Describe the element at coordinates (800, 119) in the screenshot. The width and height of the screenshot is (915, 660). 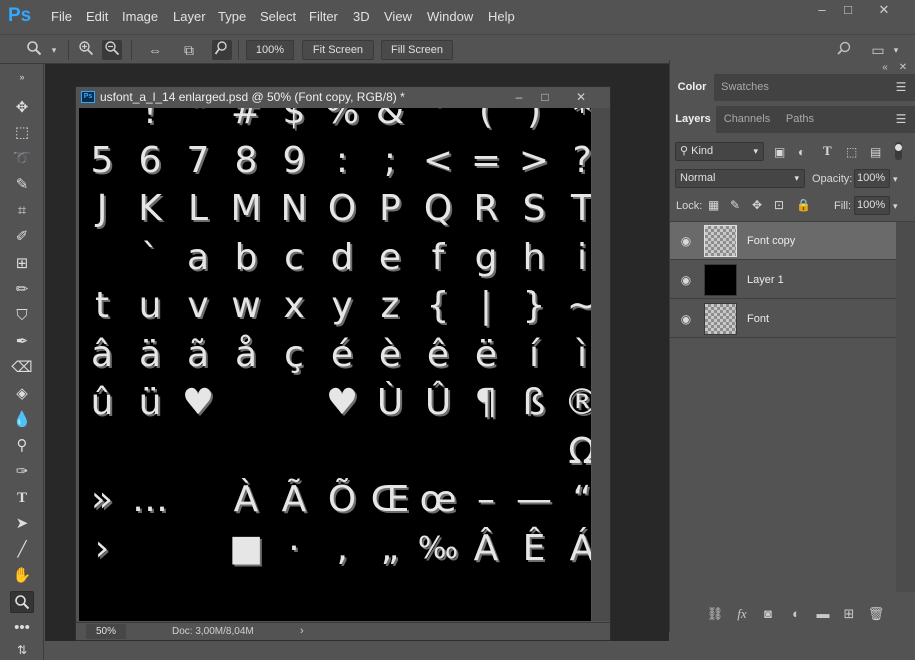
I see `tab-paths: Paths` at that location.